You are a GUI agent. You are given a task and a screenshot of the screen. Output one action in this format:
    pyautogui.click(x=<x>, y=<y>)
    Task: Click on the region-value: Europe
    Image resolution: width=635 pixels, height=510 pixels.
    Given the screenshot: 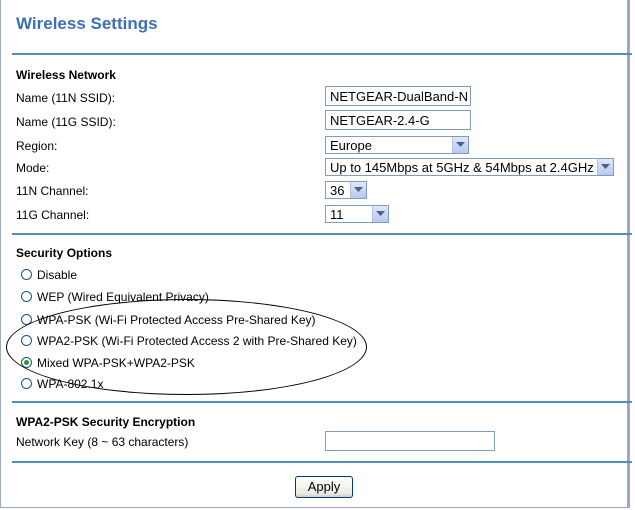 What is the action you would take?
    pyautogui.click(x=351, y=145)
    